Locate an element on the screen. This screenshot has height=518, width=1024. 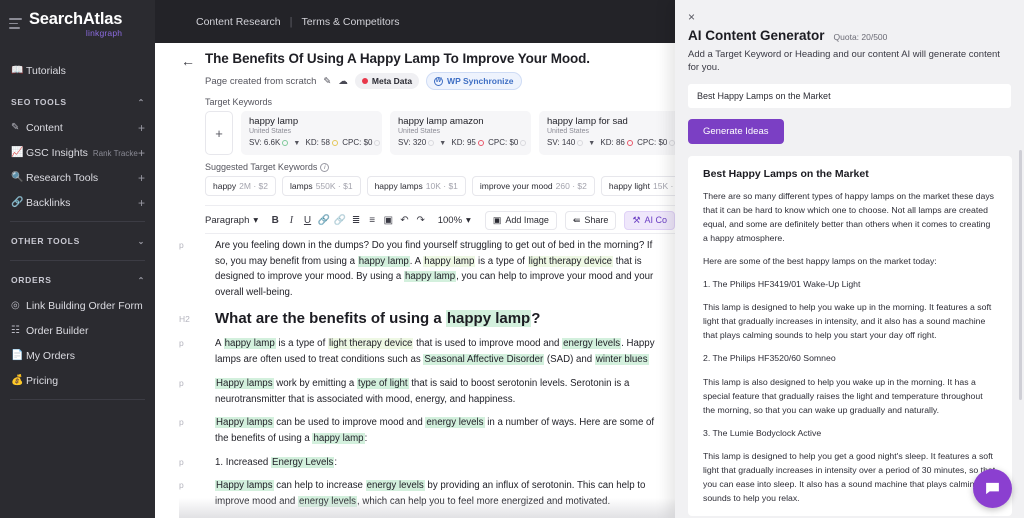
chip-volume: 2M · $2 is located at coordinates (253, 186).